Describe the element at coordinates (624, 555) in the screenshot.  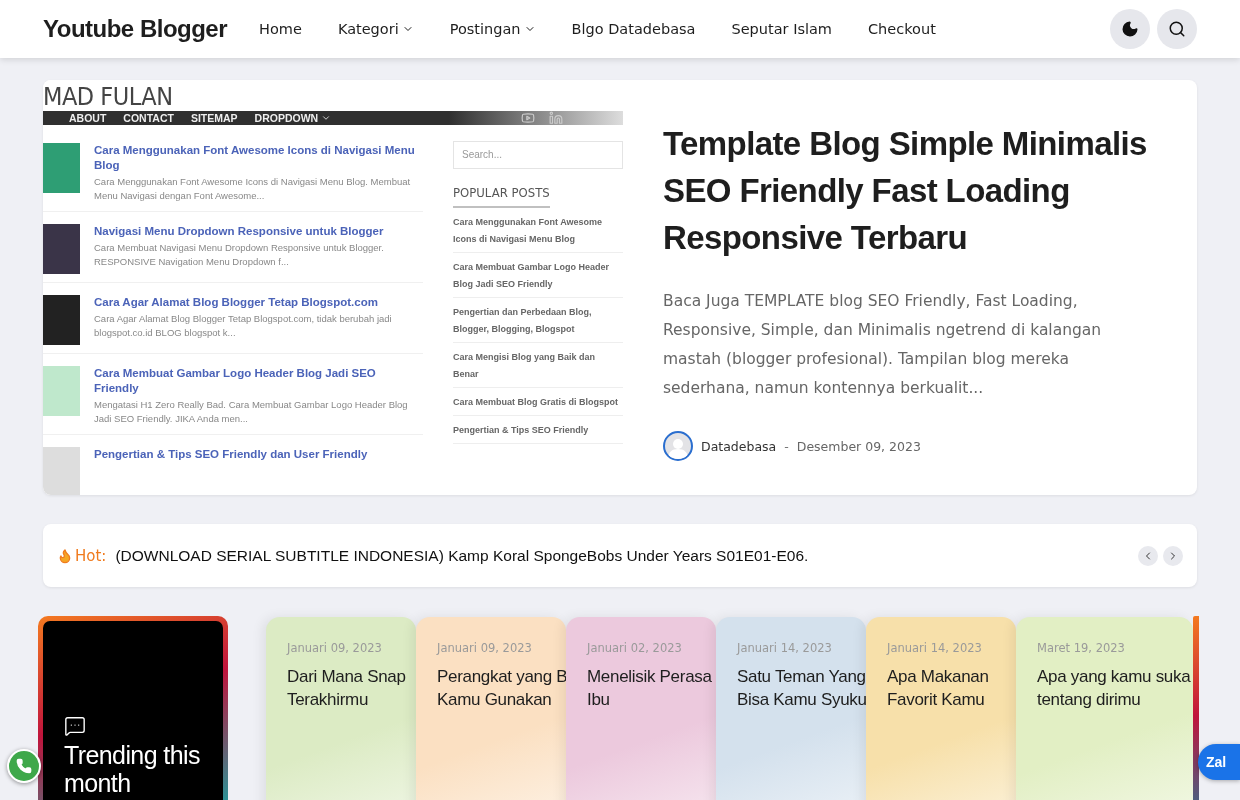
I see `ticker-headline: (DOWNLOAD SERIAL SUBTITLE INDONESIA) Kamp Koral SpongeBobs Under Years S01E01-E06.` at that location.